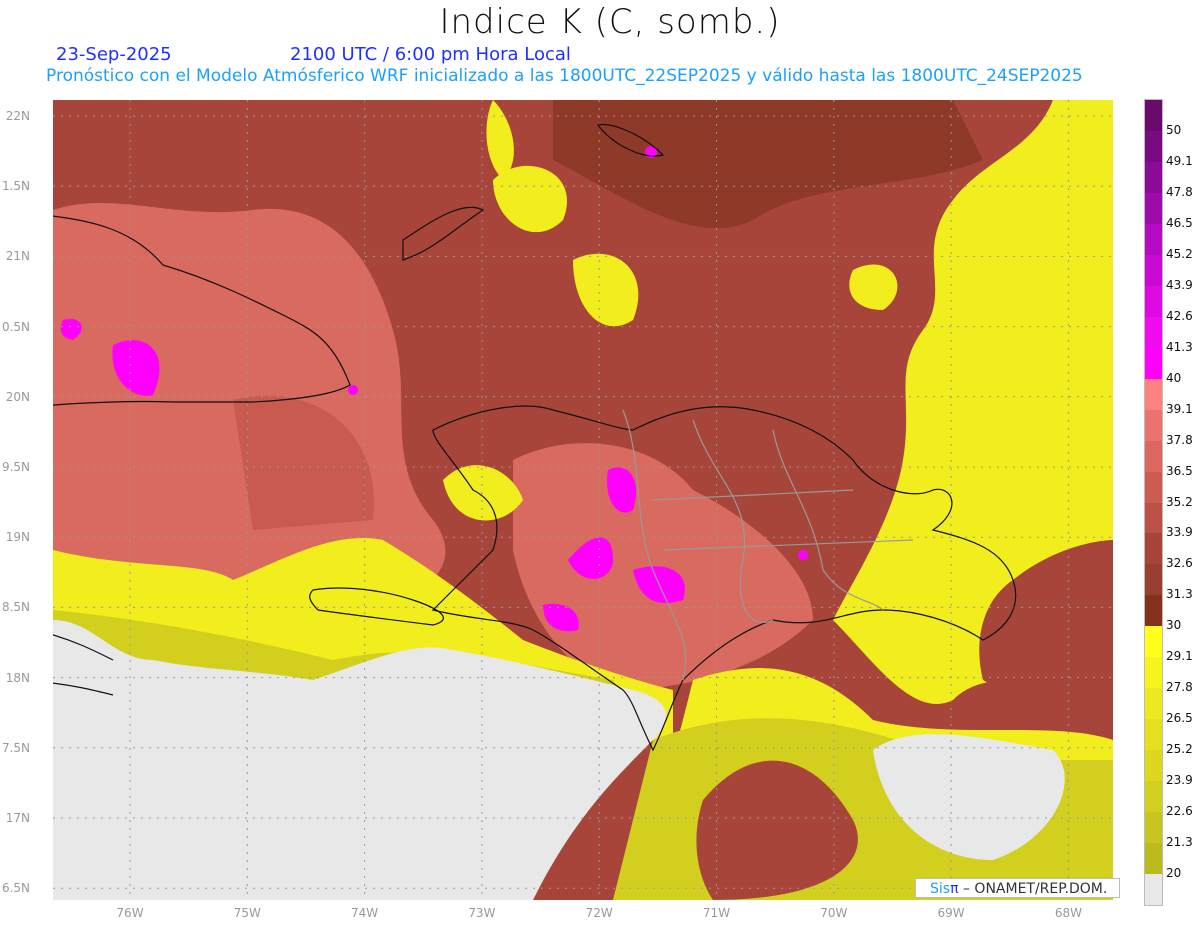 This screenshot has height=927, width=1200. What do you see at coordinates (1068, 913) in the screenshot?
I see `lon-label: 68W` at bounding box center [1068, 913].